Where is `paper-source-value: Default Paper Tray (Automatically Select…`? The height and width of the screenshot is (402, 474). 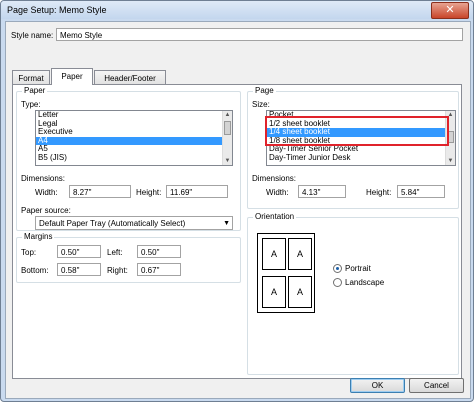
paper-source-value: Default Paper Tray (Automatically Select… is located at coordinates (112, 223).